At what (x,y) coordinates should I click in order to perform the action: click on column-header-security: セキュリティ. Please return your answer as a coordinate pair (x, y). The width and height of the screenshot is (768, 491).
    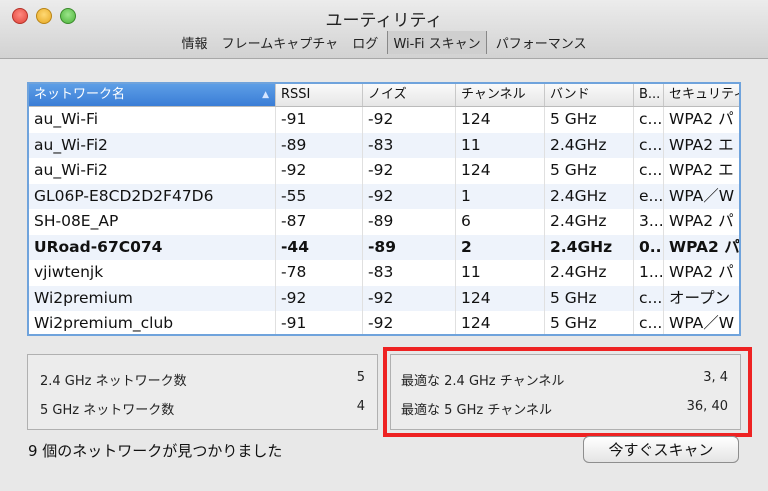
    Looking at the image, I should click on (701, 95).